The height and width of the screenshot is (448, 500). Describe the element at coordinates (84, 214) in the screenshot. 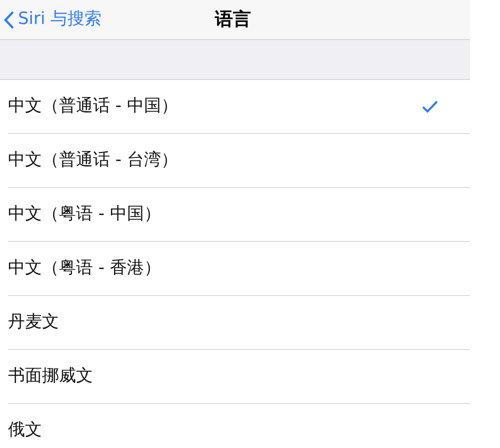

I see `language-label: 中文（粤语 - 中国）` at that location.